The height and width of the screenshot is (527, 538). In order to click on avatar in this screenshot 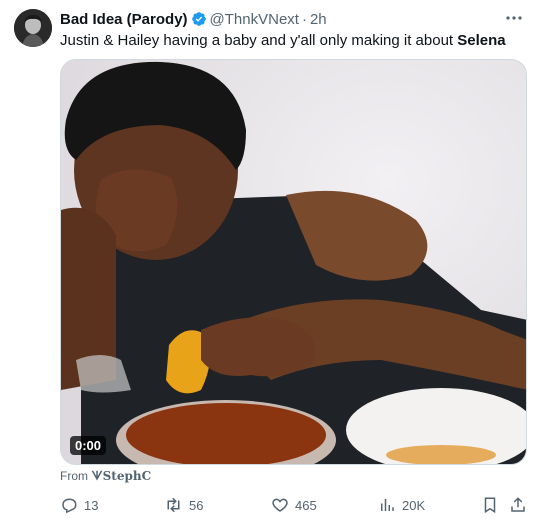, I will do `click(33, 28)`.